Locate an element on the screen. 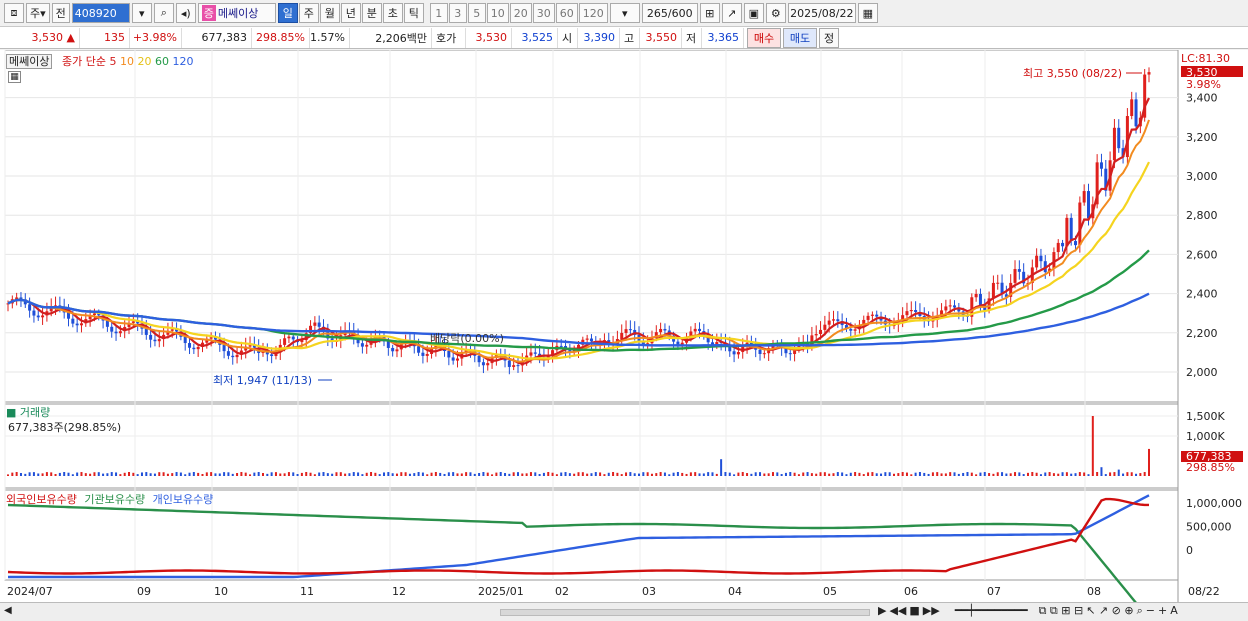  layout-icon: ⧉ ⧉ ⊞ ⊟ is located at coordinates (1061, 611).